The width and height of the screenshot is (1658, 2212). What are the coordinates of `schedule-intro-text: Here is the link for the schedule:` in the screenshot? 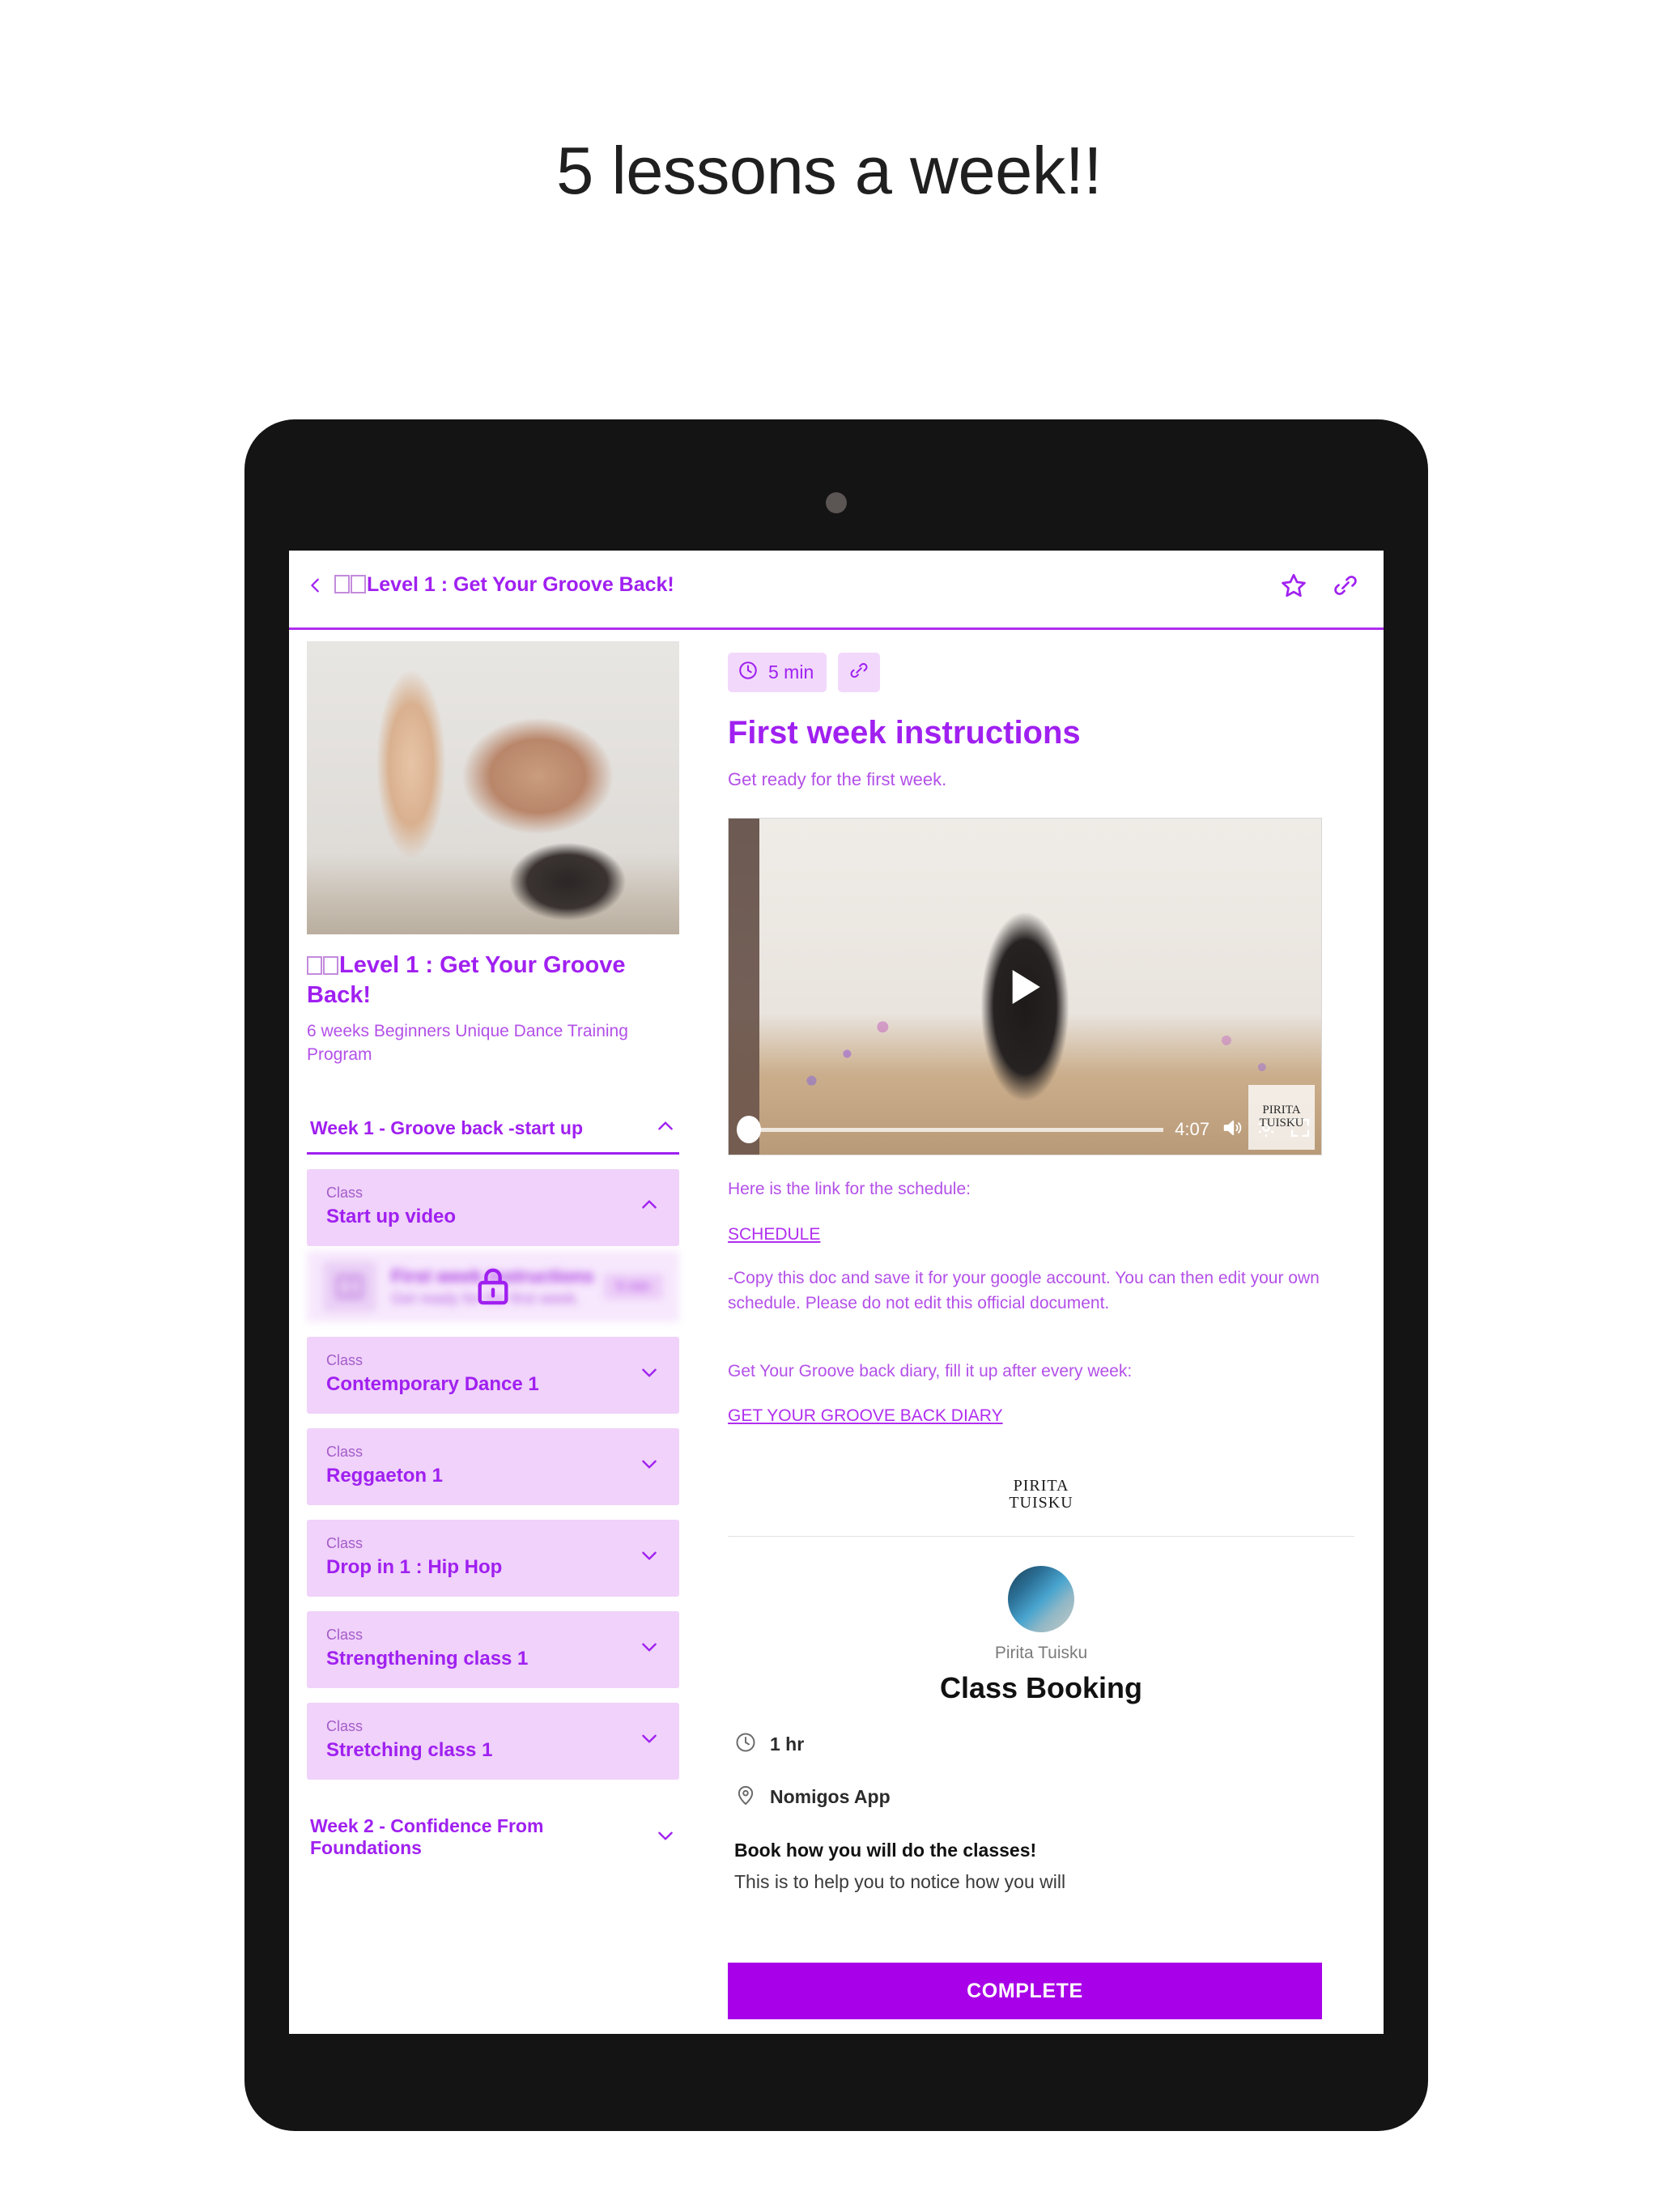 It's located at (849, 1189).